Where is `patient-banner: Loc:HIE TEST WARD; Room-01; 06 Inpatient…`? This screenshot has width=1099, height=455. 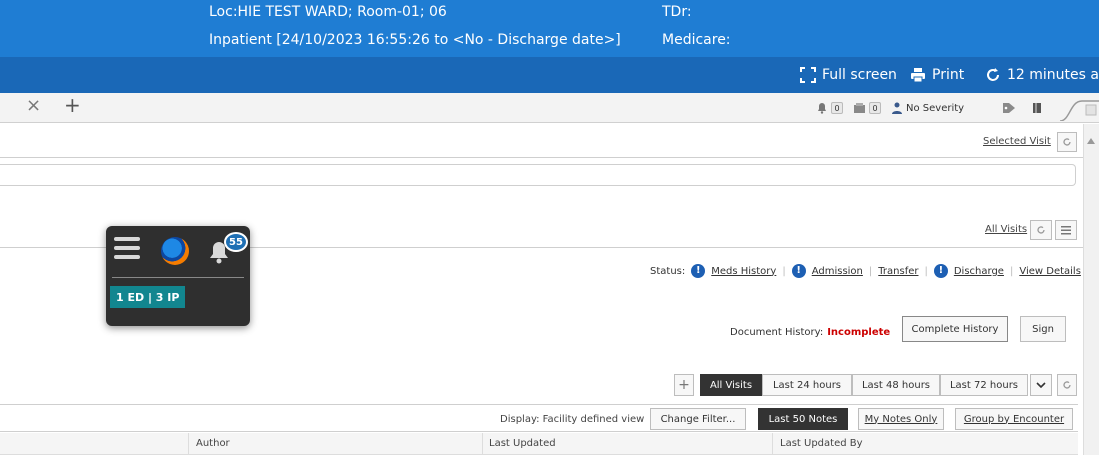
patient-banner: Loc:HIE TEST WARD; Room-01; 06 Inpatient… is located at coordinates (549, 28).